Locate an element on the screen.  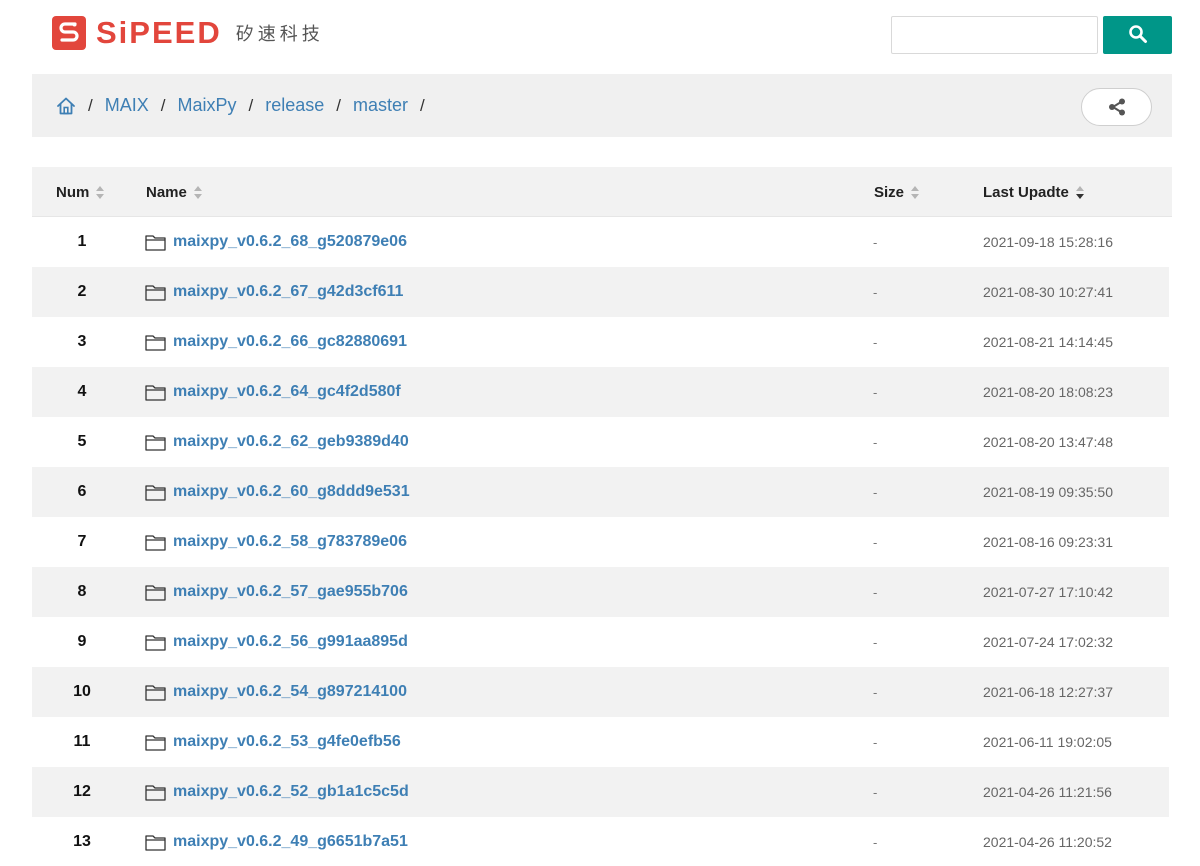
folder-link: maixpy_v0.6.2_53_g4fe0efb56 is located at coordinates (287, 742).